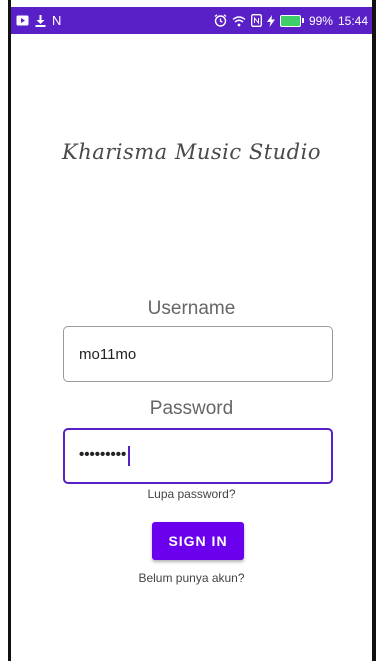 This screenshot has height=661, width=376. I want to click on charging-icon, so click(270, 21).